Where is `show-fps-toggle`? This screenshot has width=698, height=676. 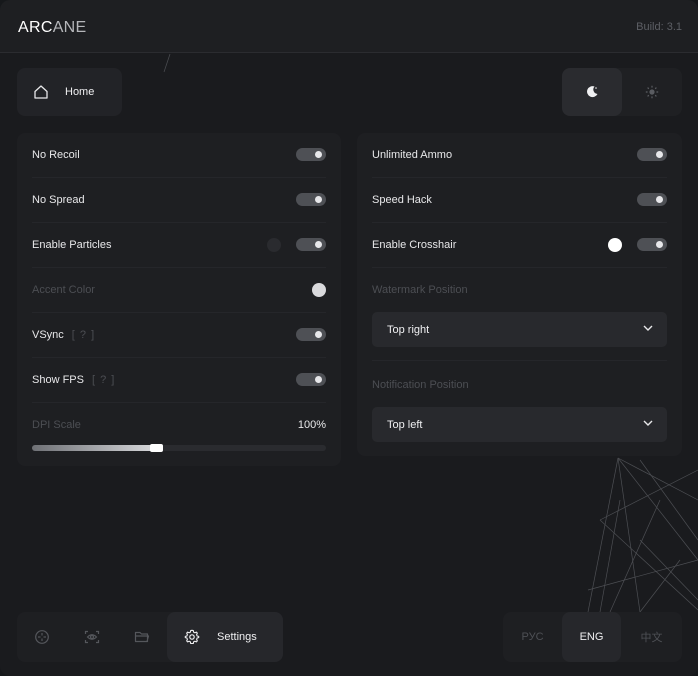 show-fps-toggle is located at coordinates (311, 379).